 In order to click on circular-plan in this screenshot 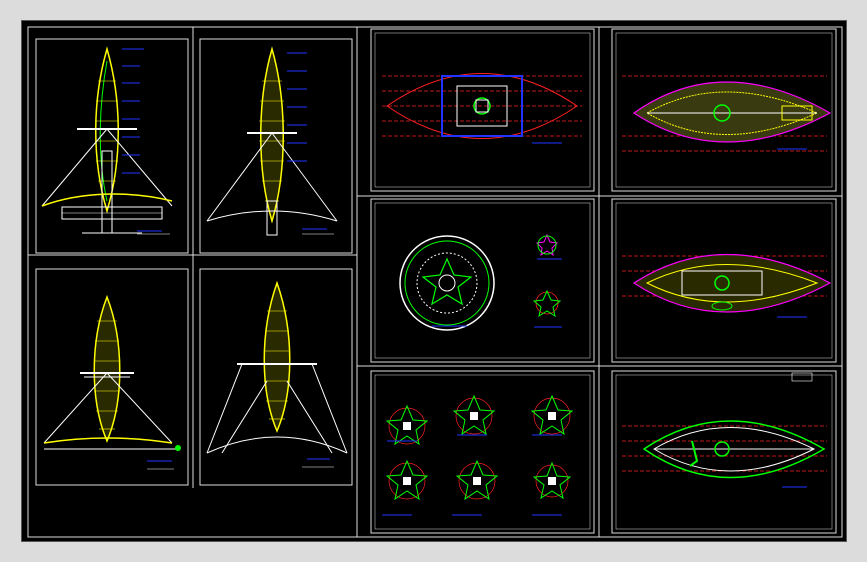, I will do `click(482, 280)`.